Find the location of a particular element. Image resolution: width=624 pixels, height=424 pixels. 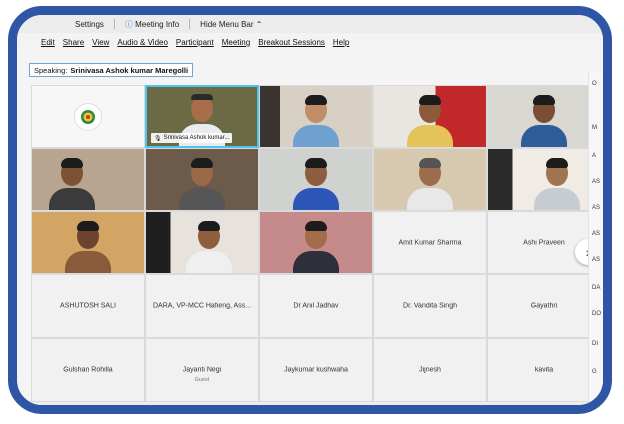

top-bar: Settings ⓘ Meeting Info Hide Menu Bar ⌃ is located at coordinates (310, 24).